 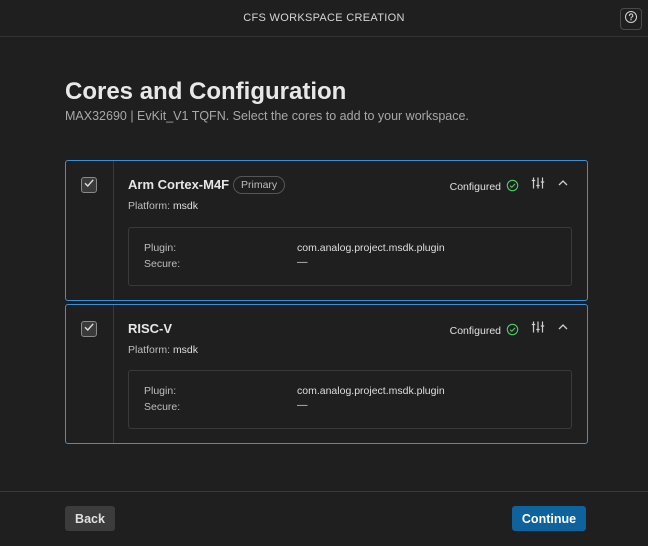 What do you see at coordinates (90, 518) in the screenshot?
I see `back-button: Back` at bounding box center [90, 518].